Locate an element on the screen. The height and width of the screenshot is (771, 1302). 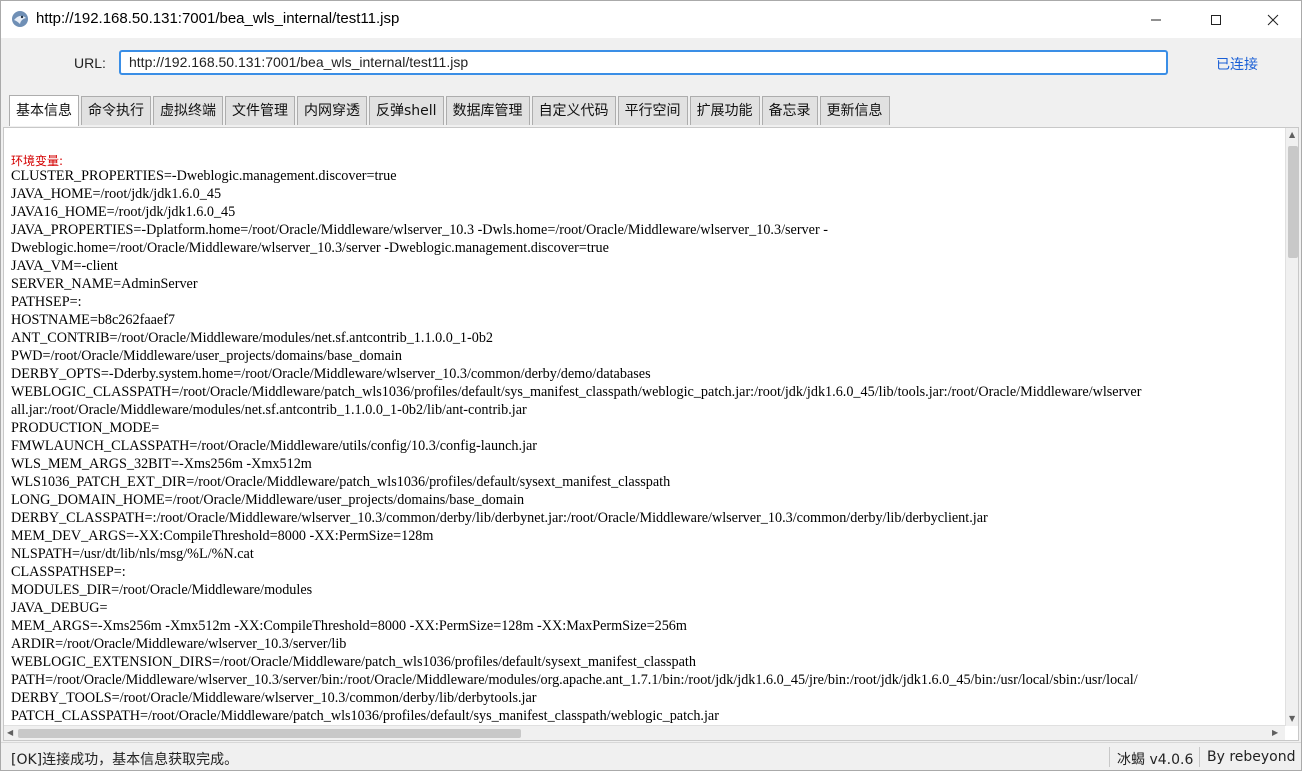
horizontal-scrollbar: ◀ ▶ is located at coordinates (644, 732).